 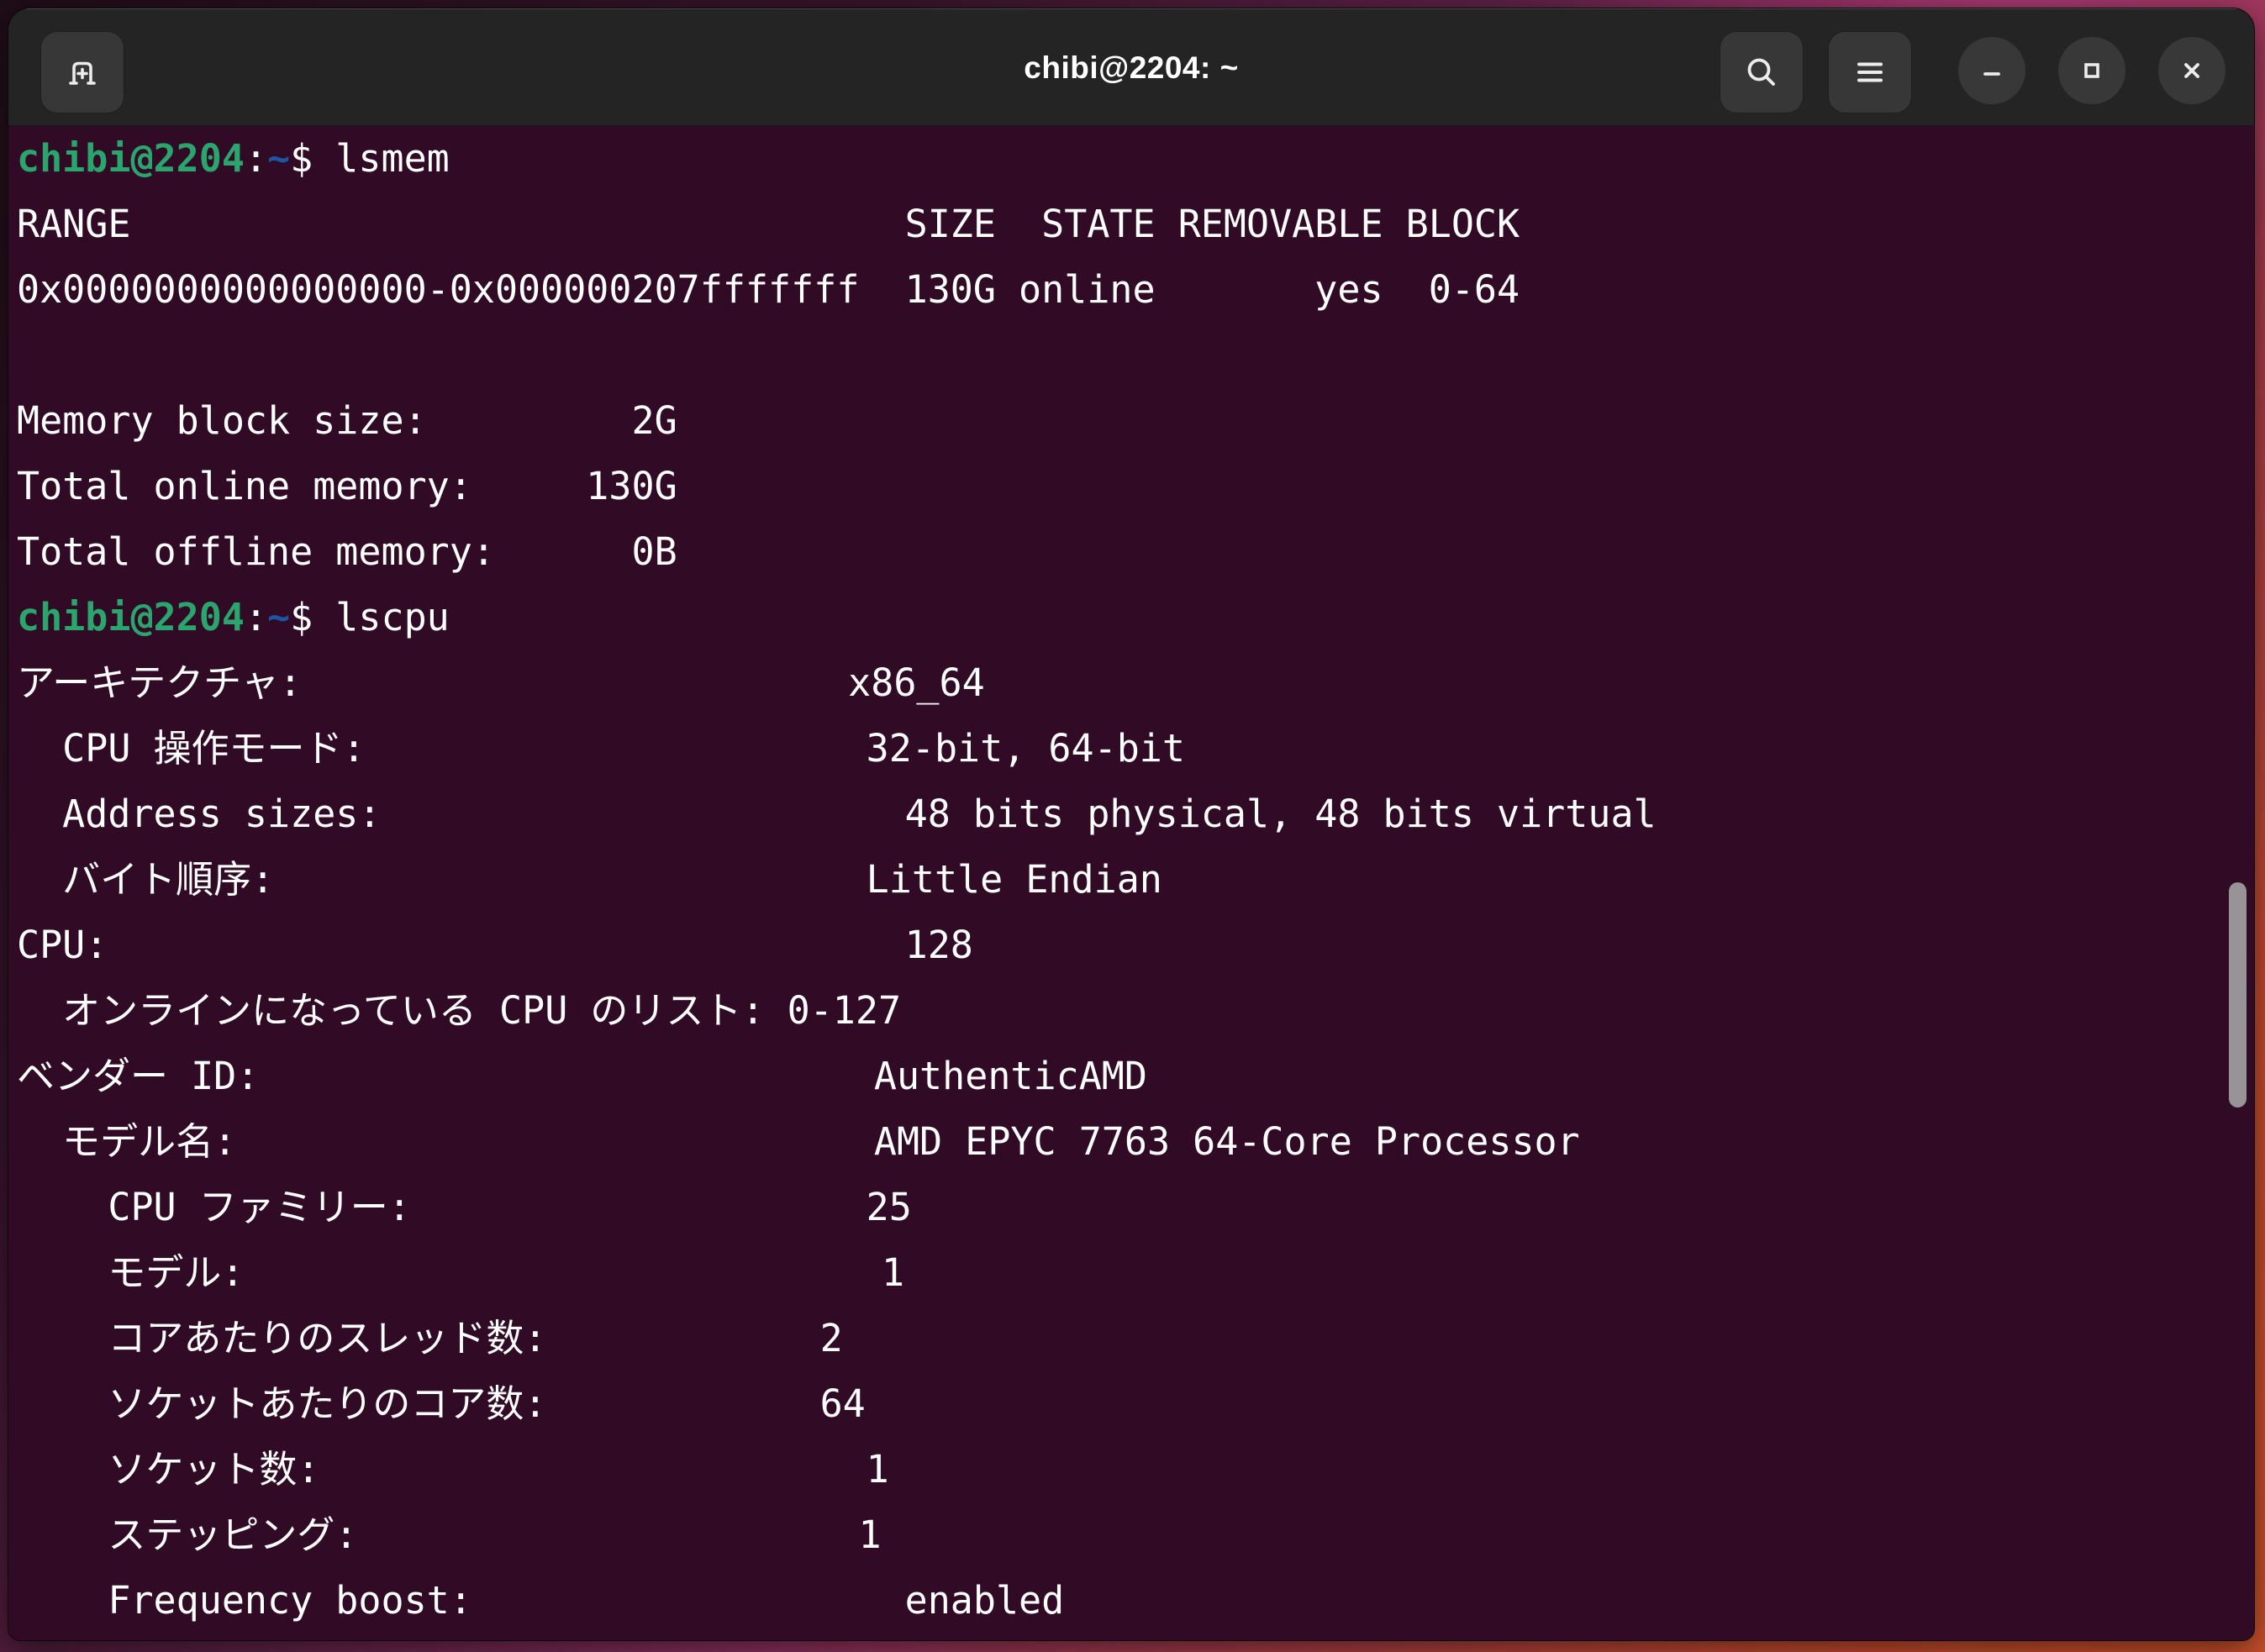 What do you see at coordinates (461, 1273) in the screenshot?
I see `terminal-output-line: モデル: 1` at bounding box center [461, 1273].